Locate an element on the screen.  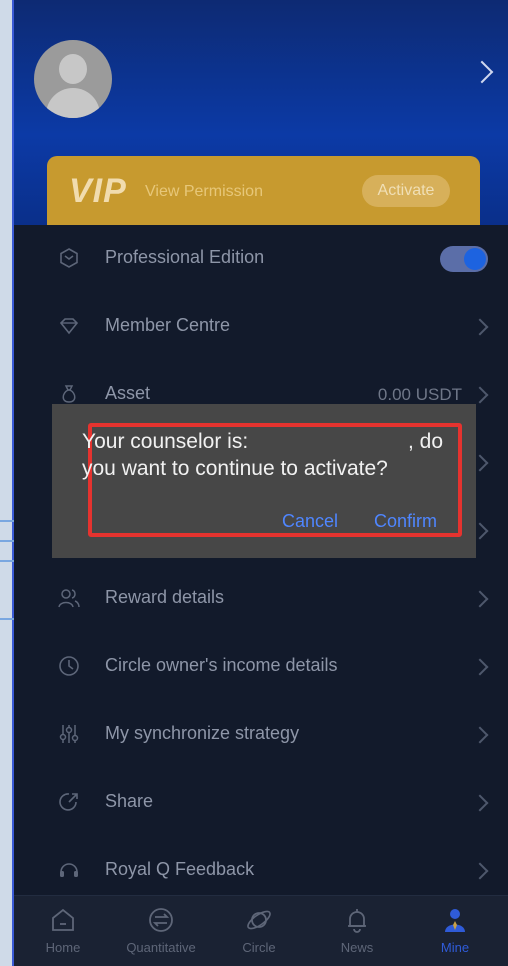
toggle-knob is located at coordinates (475, 259).